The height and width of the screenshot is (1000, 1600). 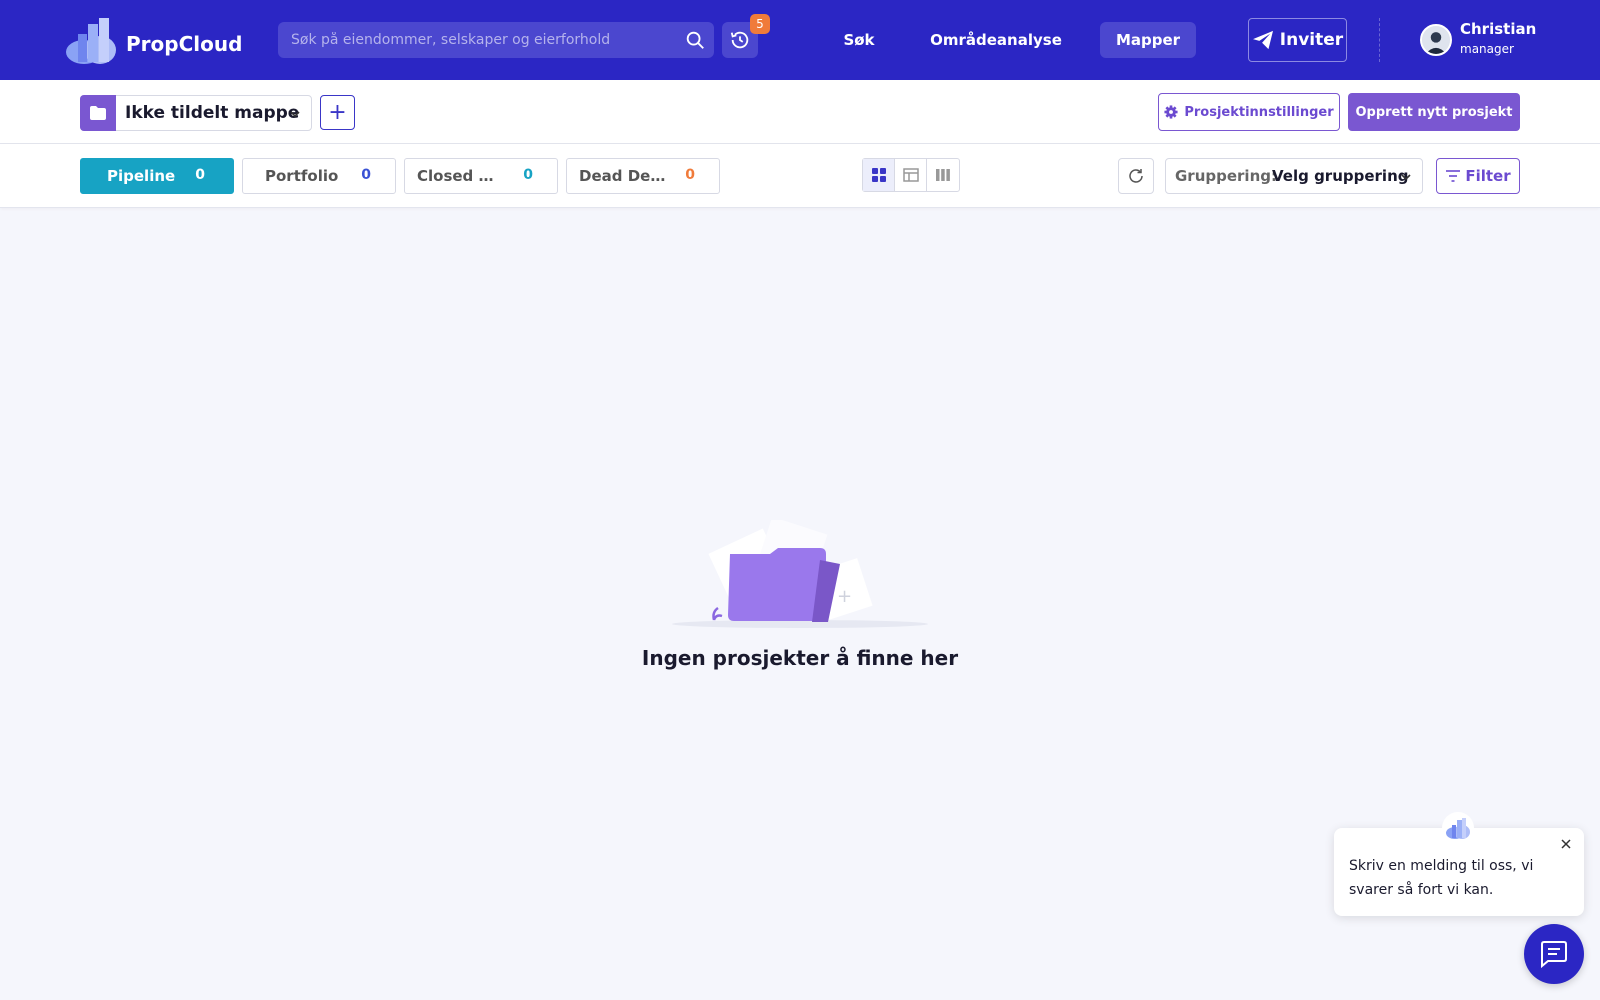 What do you see at coordinates (1498, 29) in the screenshot?
I see `user-name: Christian` at bounding box center [1498, 29].